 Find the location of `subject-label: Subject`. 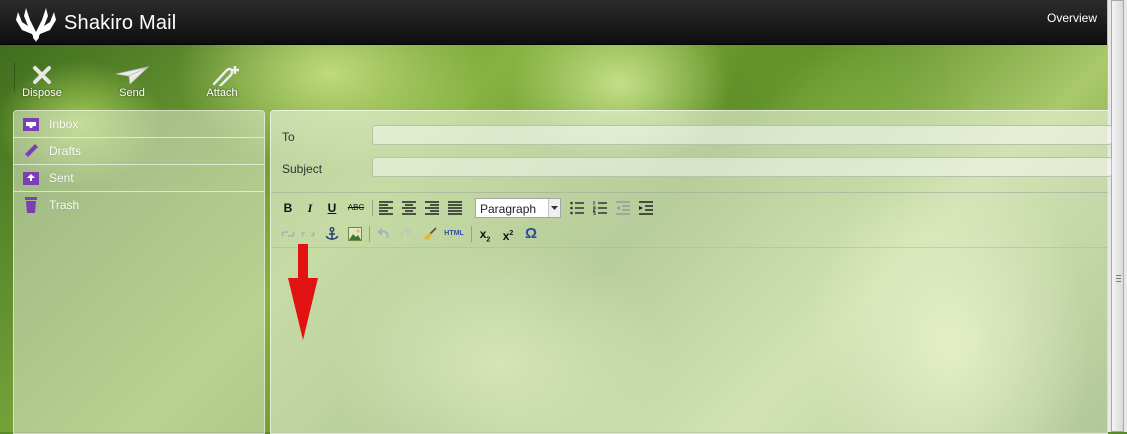

subject-label: Subject is located at coordinates (302, 169).